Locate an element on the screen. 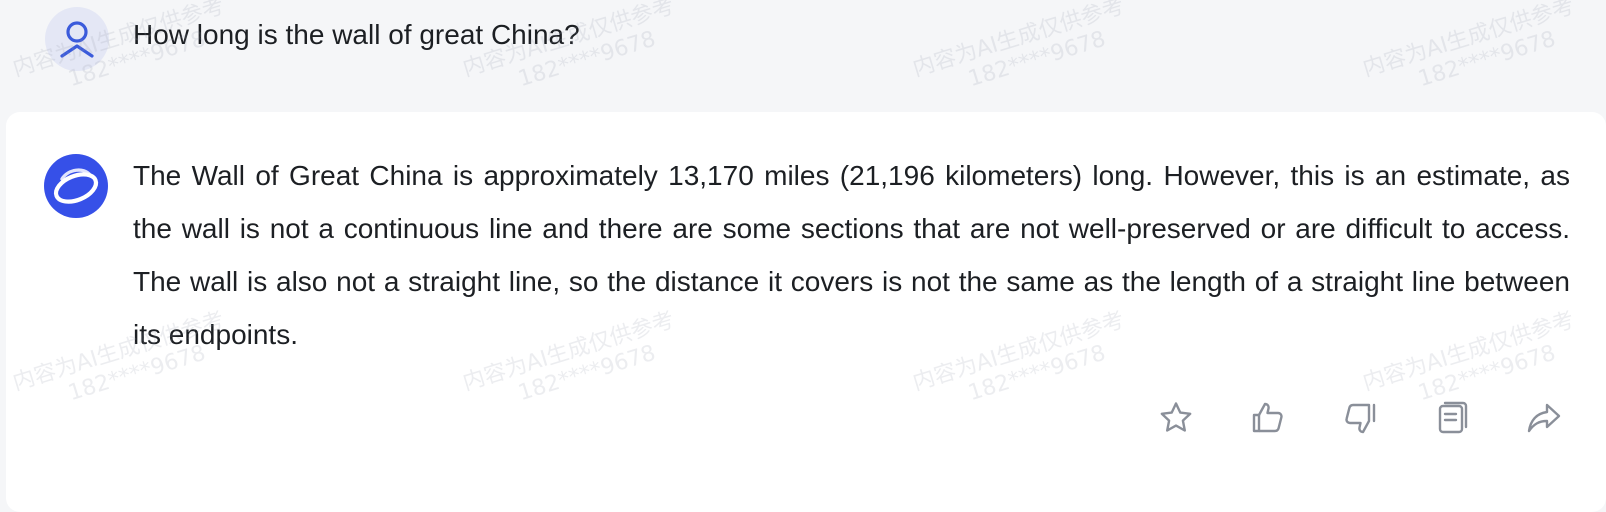 This screenshot has height=512, width=1606. assistant-avatar is located at coordinates (76, 186).